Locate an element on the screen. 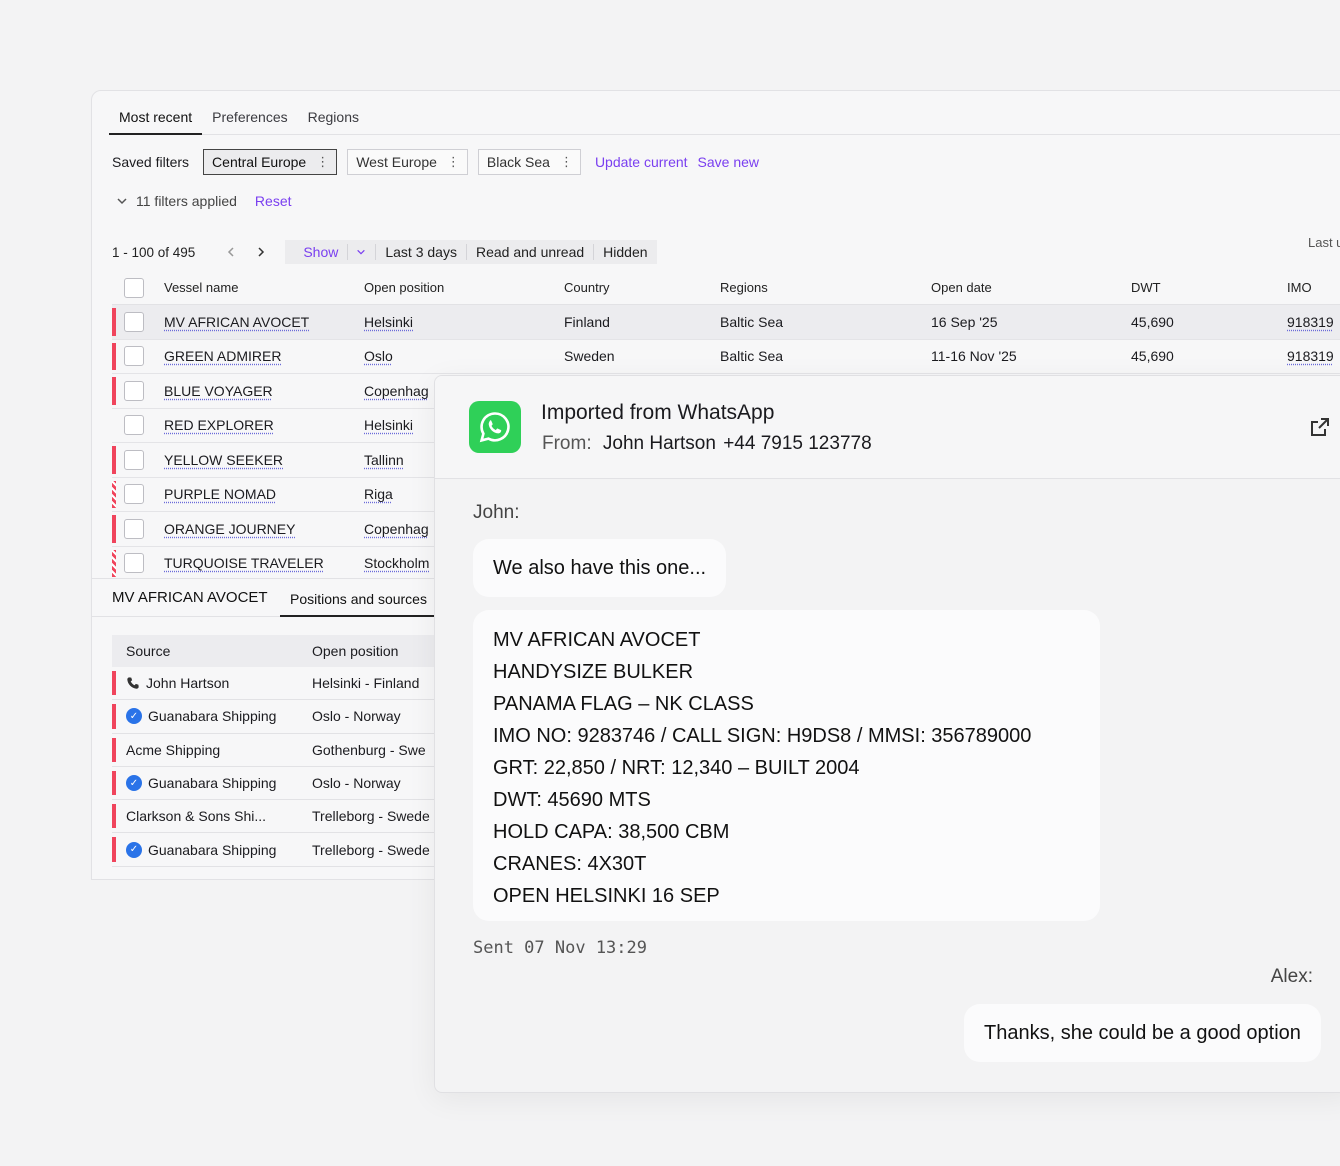 This screenshot has width=1340, height=1166. source-position: Trelleborg - Swede is located at coordinates (371, 849).